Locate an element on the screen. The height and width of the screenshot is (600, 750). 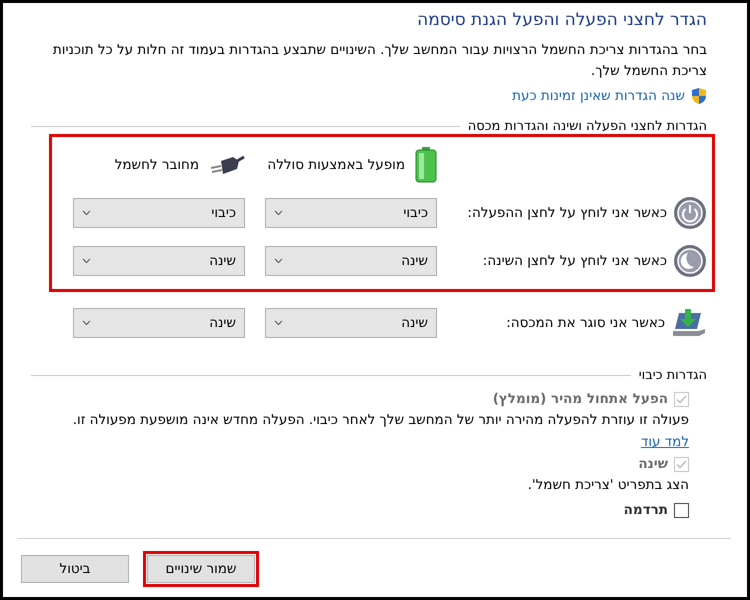
page-title: הגדר לחצני הפעלה והפעל הגנת סיסמה is located at coordinates (561, 20).